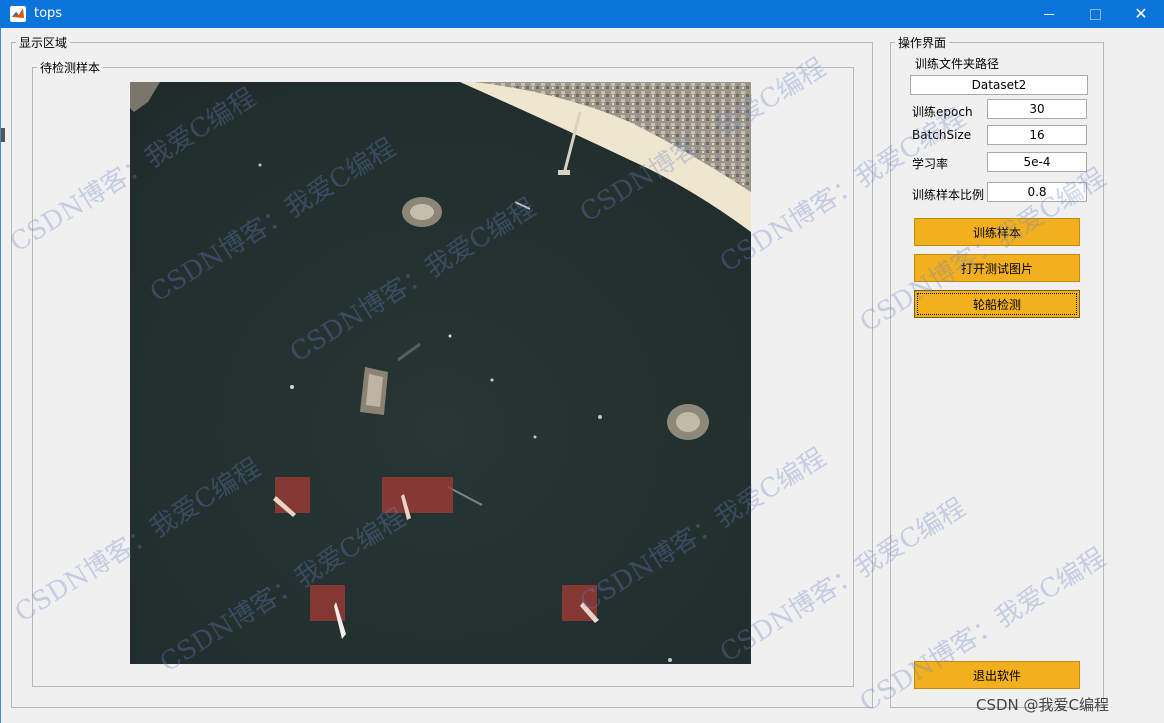 The height and width of the screenshot is (723, 1164). Describe the element at coordinates (70, 67) in the screenshot. I see `sample-panel-title: 待检测样本` at that location.